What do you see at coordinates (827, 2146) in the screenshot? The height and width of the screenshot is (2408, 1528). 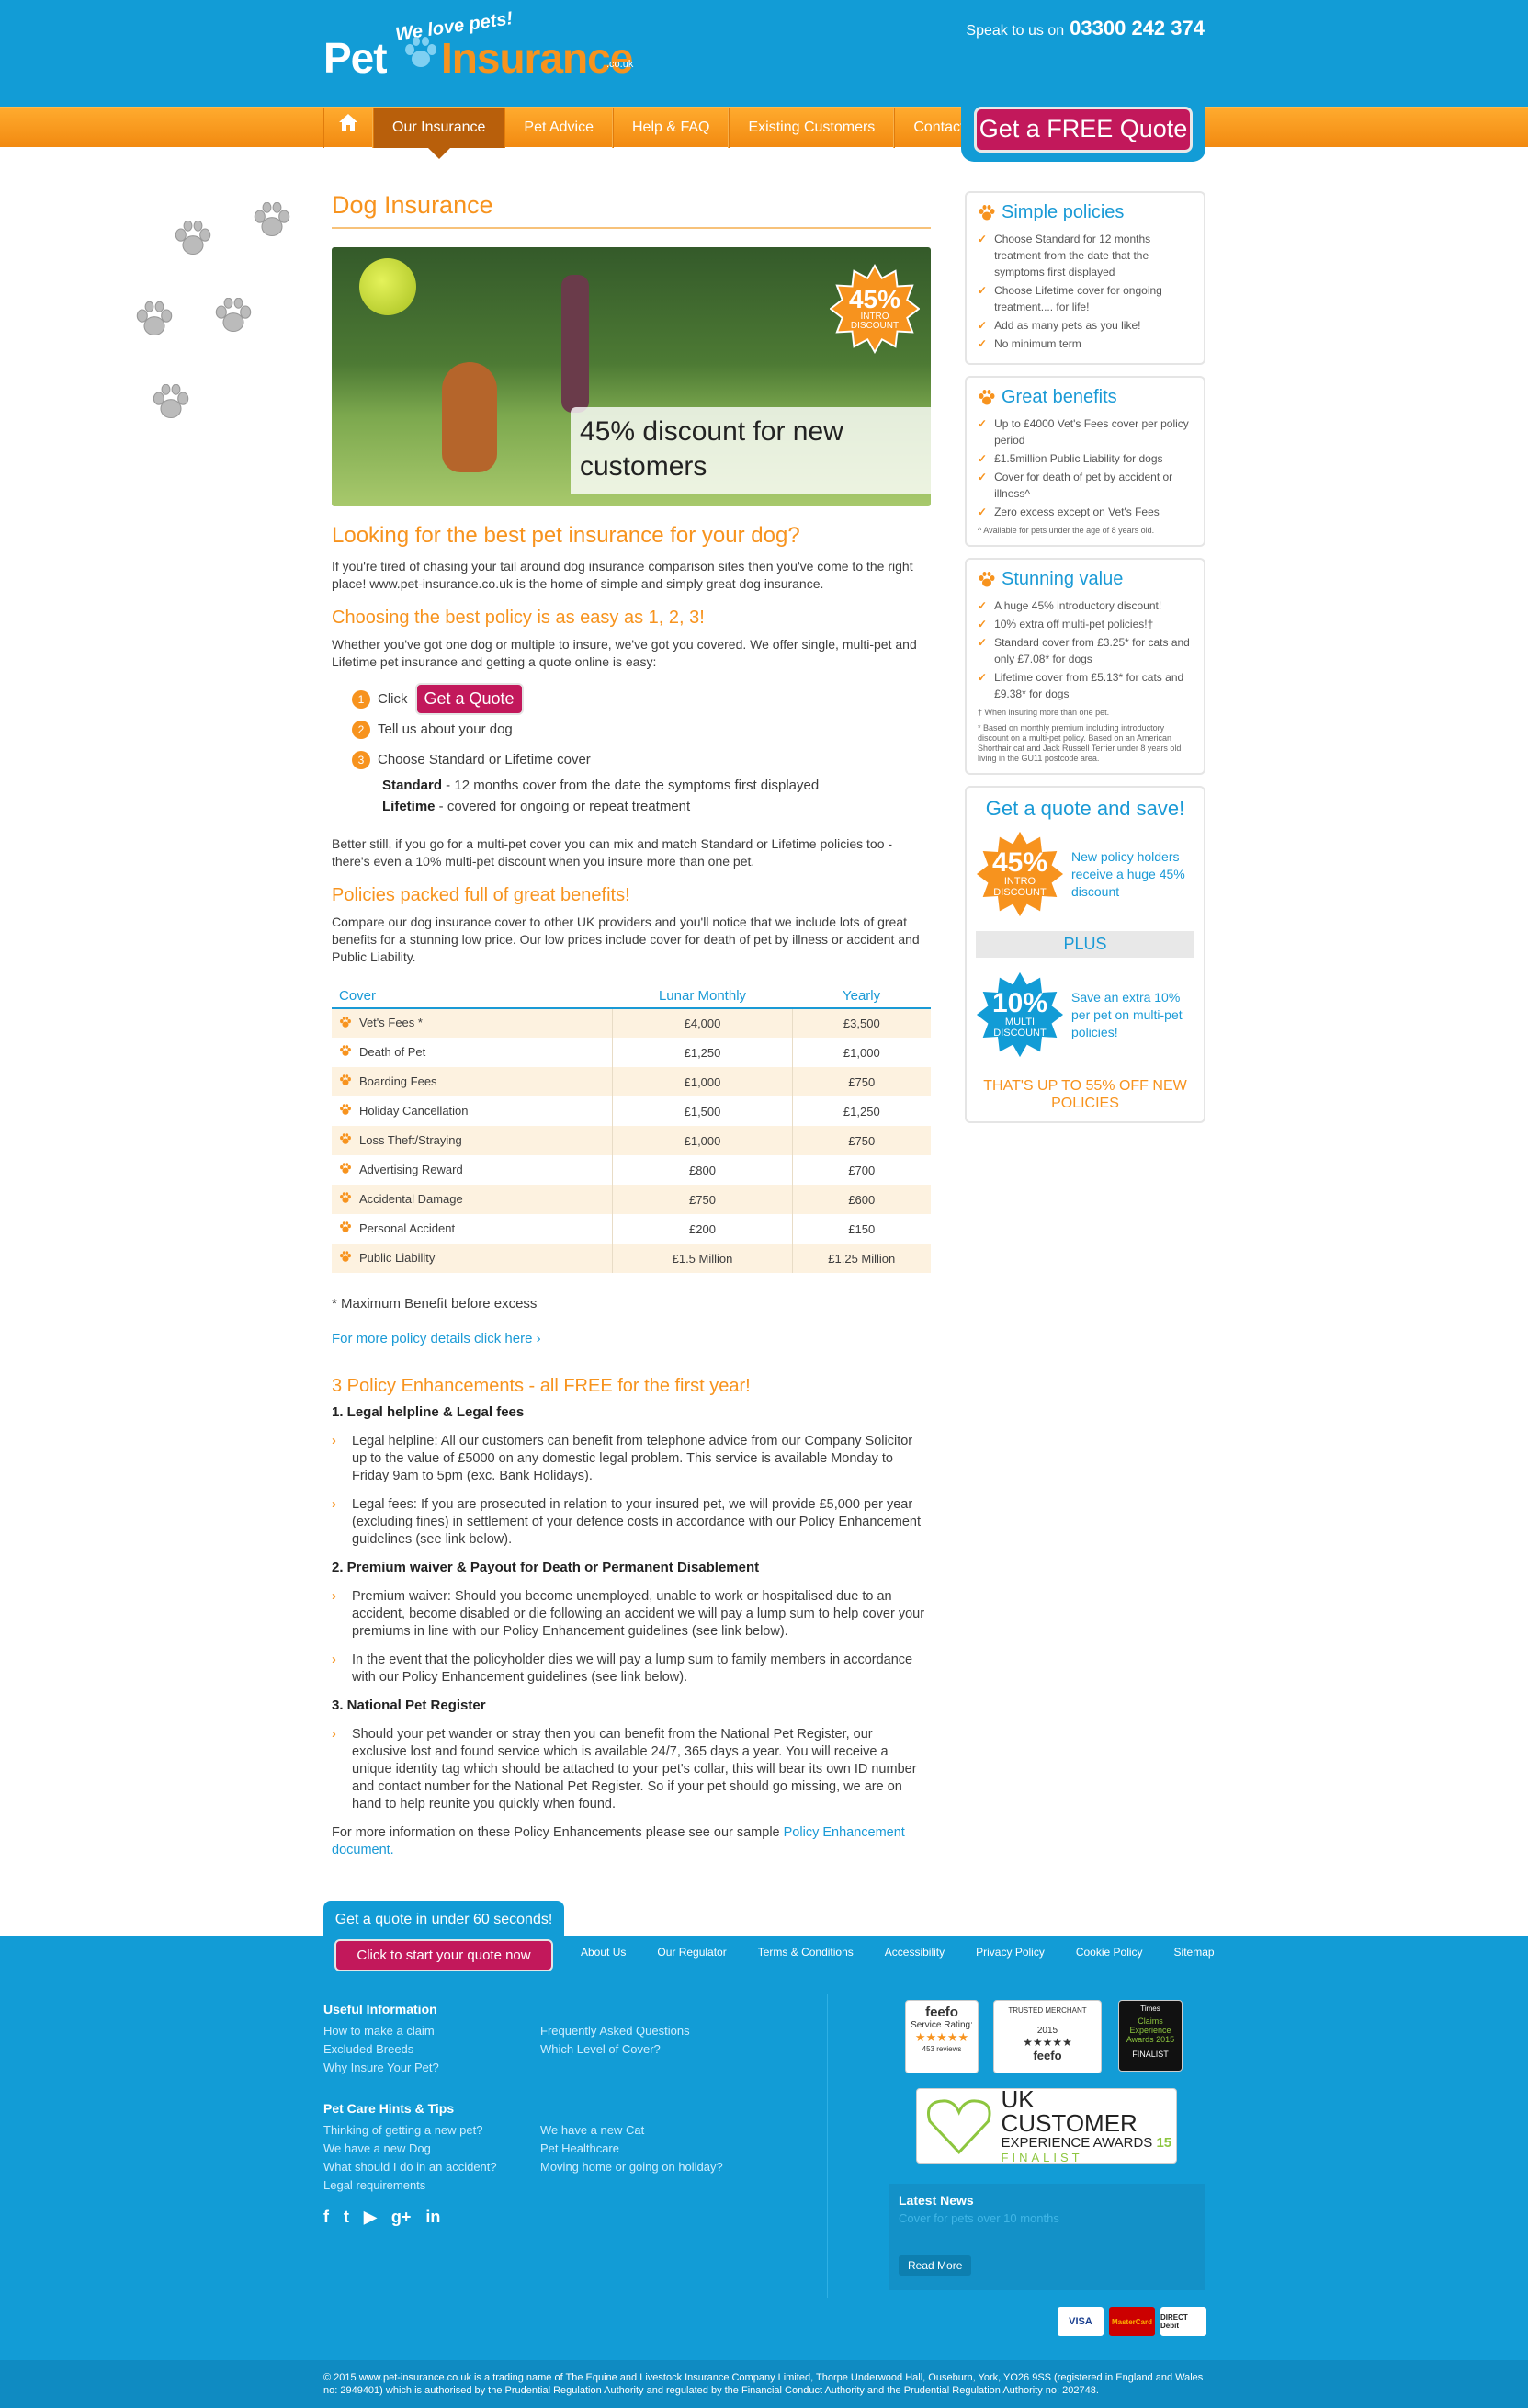 I see `footer-divider` at bounding box center [827, 2146].